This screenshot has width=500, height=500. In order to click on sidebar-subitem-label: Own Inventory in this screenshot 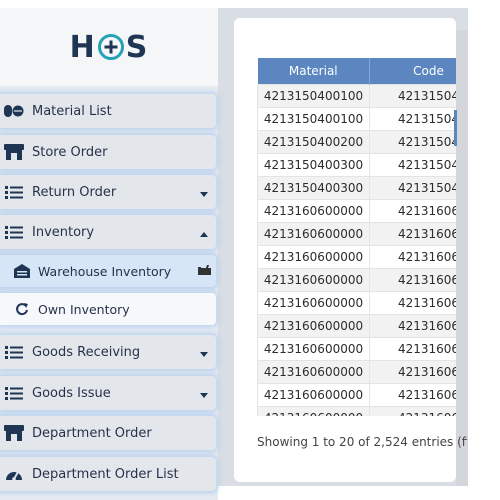, I will do `click(84, 309)`.